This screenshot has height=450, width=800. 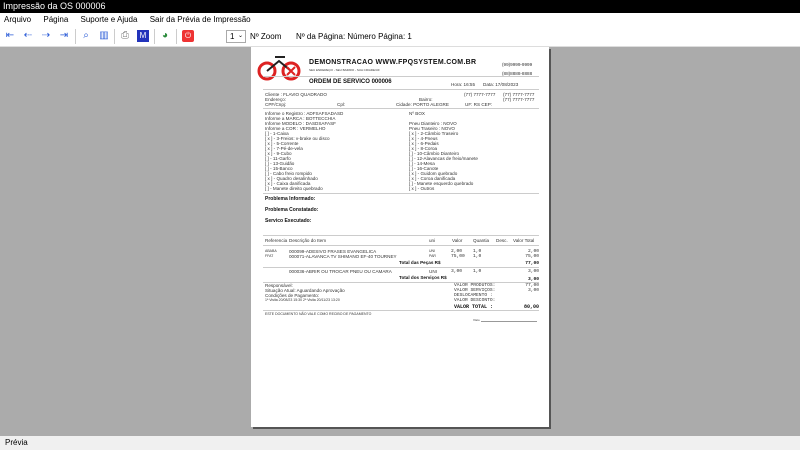 What do you see at coordinates (457, 271) in the screenshot?
I see `service-valor: 3,00` at bounding box center [457, 271].